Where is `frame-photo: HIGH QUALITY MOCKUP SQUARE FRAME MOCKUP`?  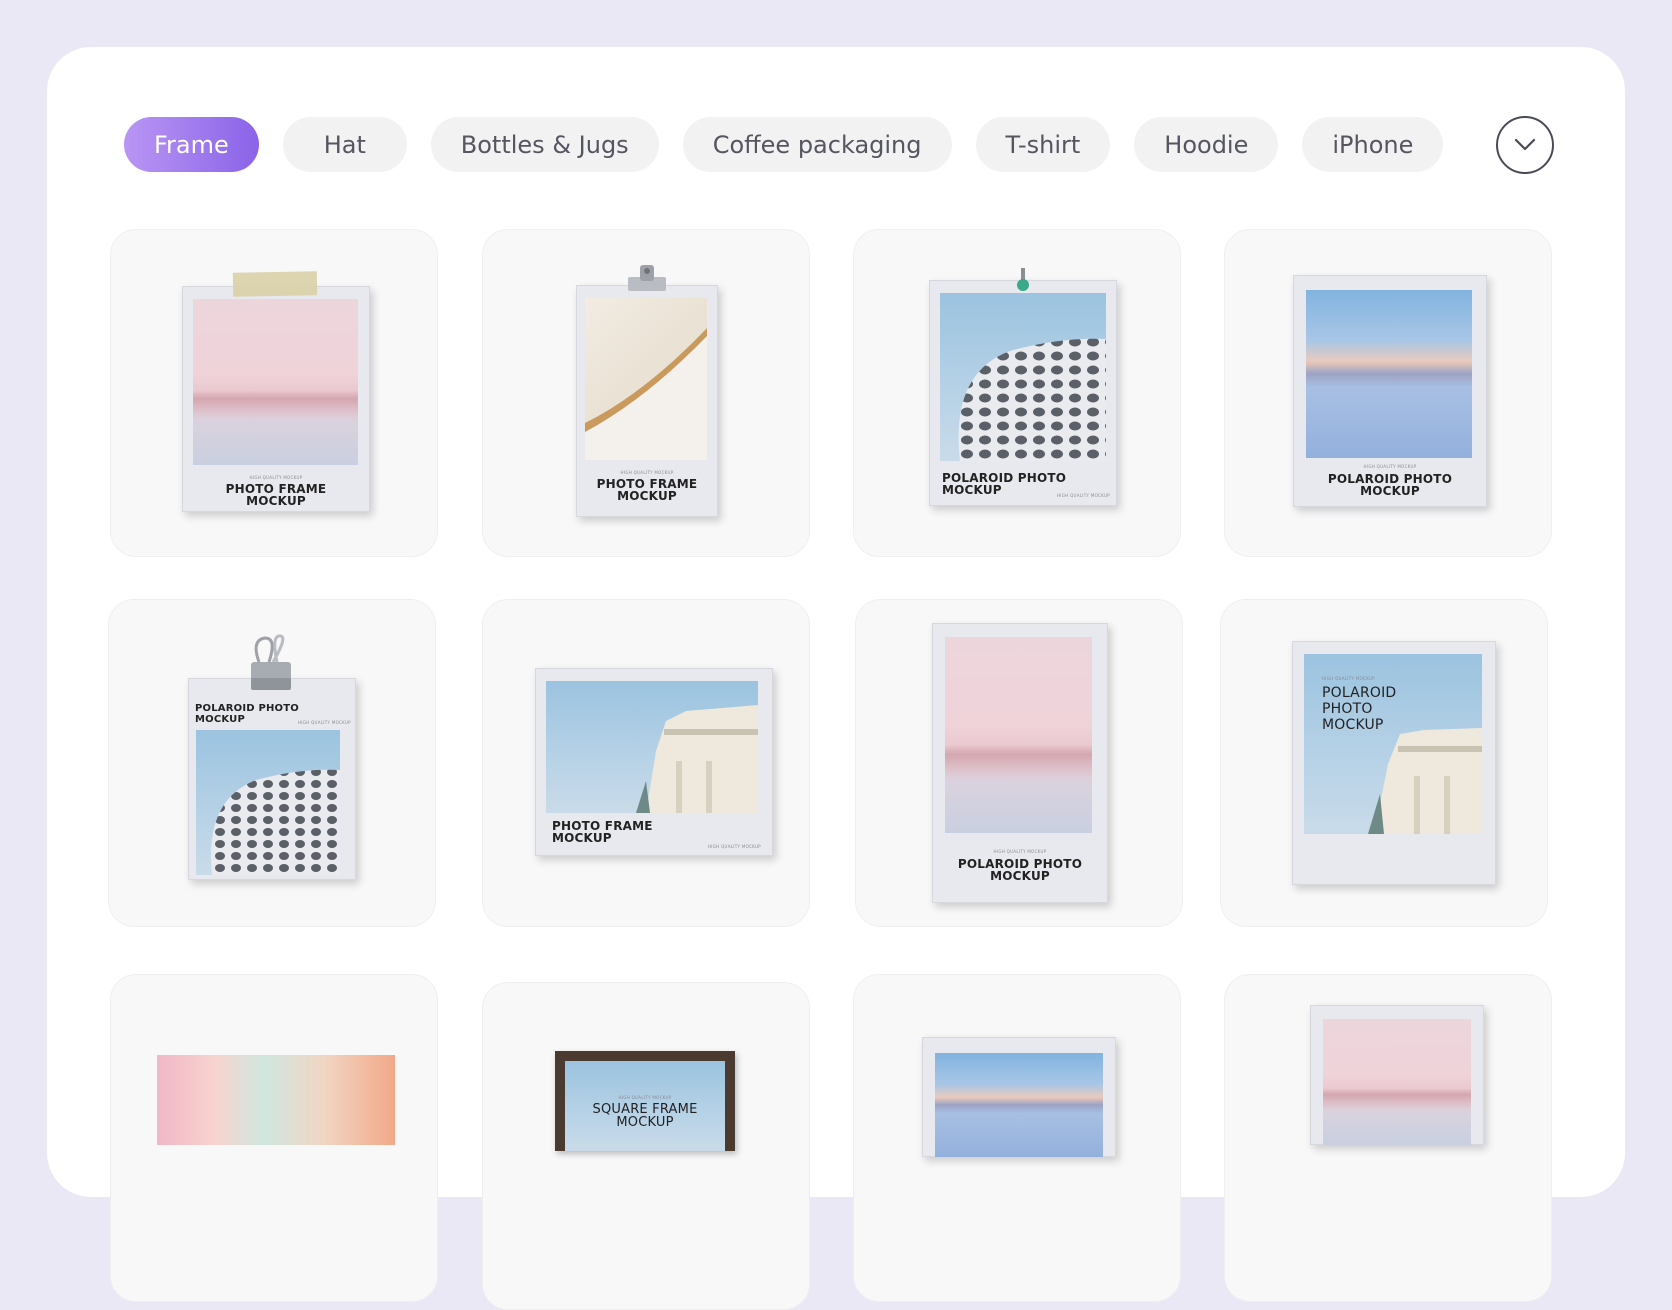 frame-photo: HIGH QUALITY MOCKUP SQUARE FRAME MOCKUP is located at coordinates (645, 1106).